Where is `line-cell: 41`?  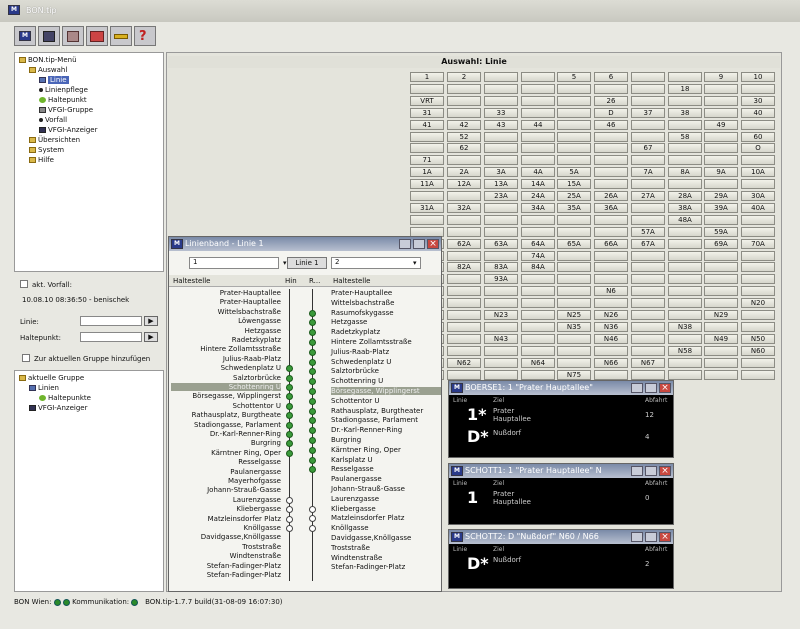 line-cell: 41 is located at coordinates (427, 124).